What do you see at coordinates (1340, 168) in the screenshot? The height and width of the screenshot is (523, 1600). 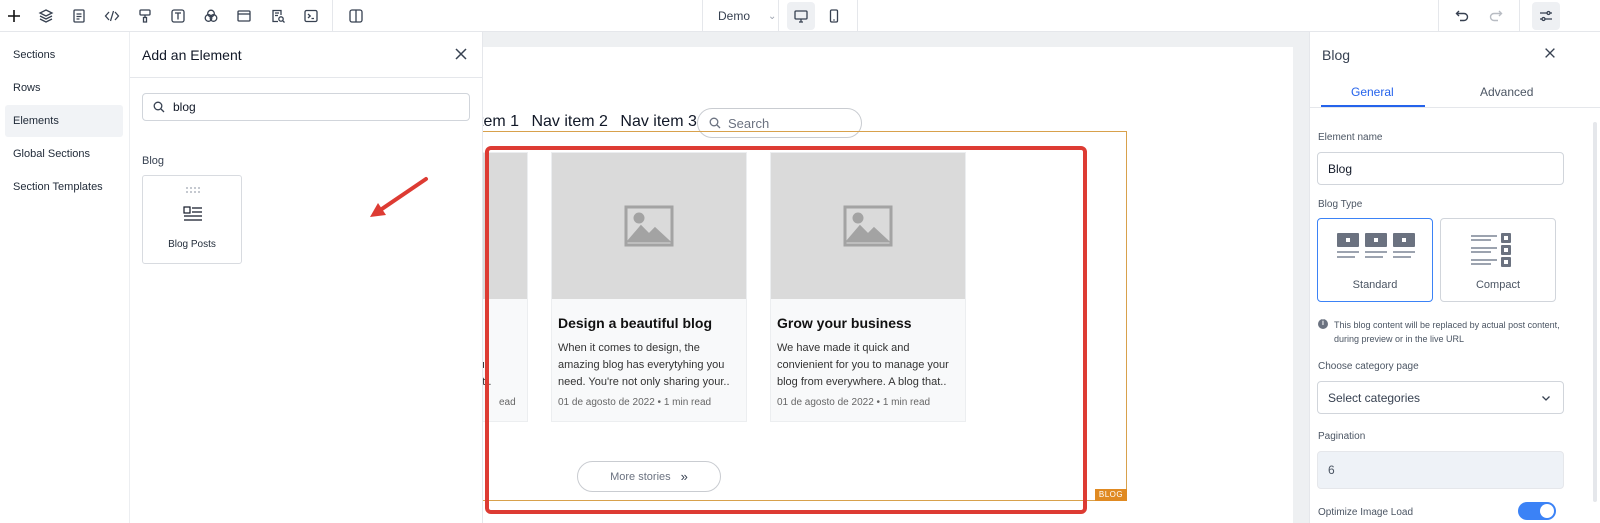 I see `element-name-value: Blog` at bounding box center [1340, 168].